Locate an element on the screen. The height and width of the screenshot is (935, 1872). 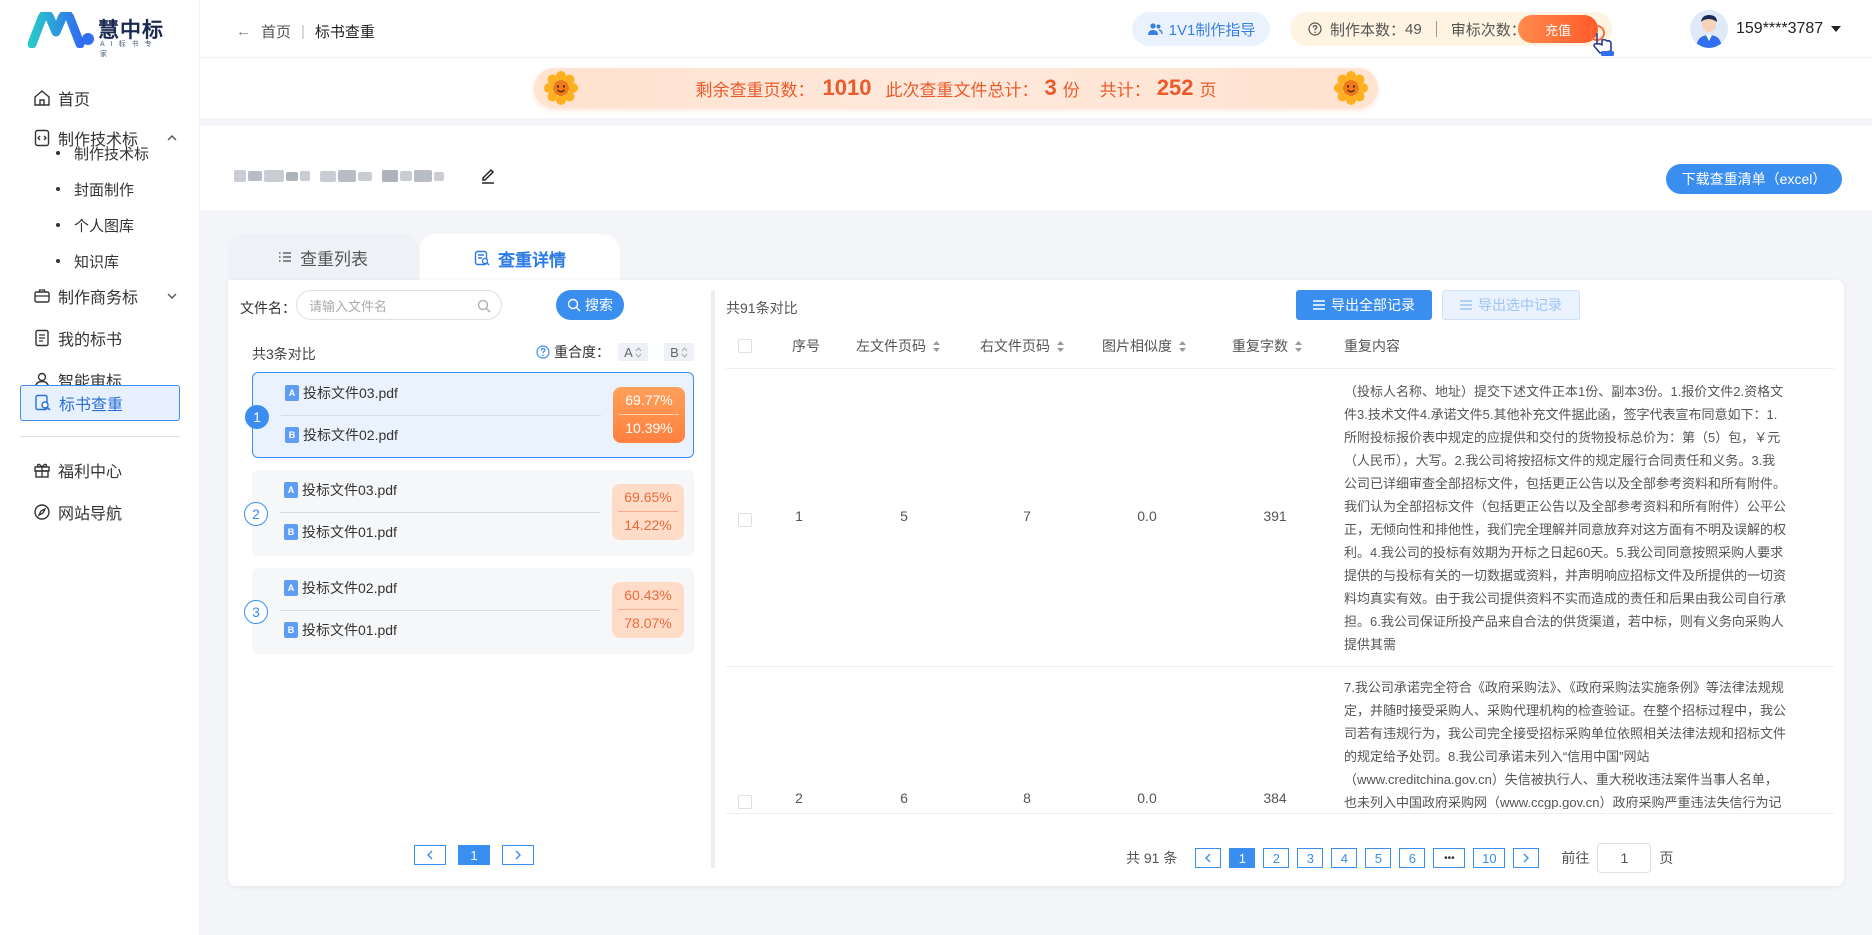
sidebar-subitem-cover: 封面制作 is located at coordinates (95, 189).